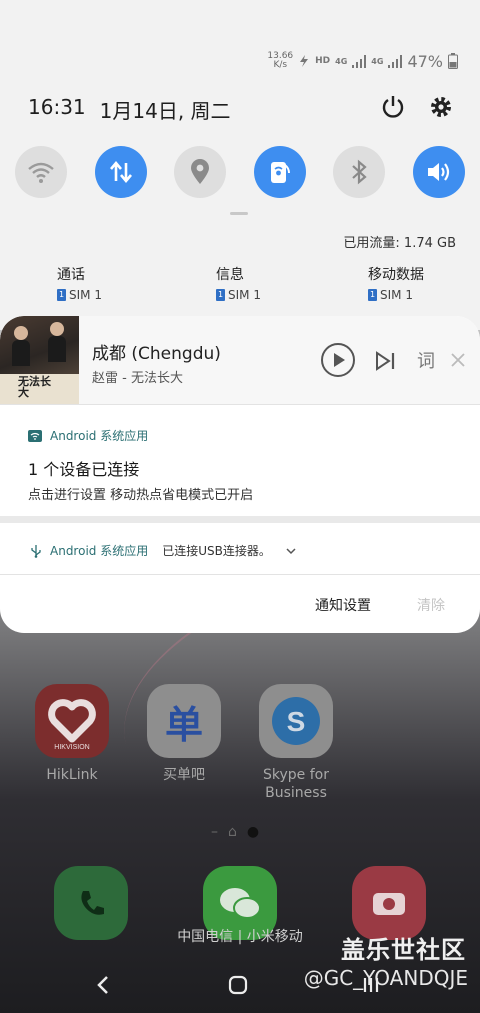 This screenshot has height=1013, width=480. I want to click on power-button, so click(393, 107).